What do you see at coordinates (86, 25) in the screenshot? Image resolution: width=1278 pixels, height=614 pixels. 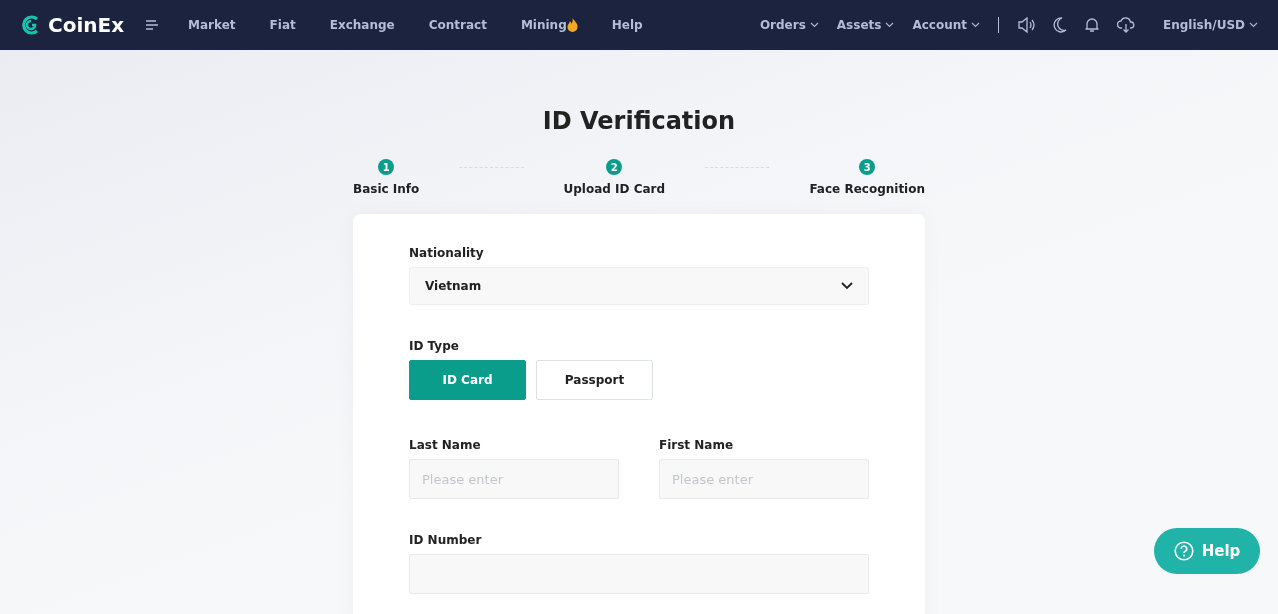 I see `logo-text: CoinEx` at bounding box center [86, 25].